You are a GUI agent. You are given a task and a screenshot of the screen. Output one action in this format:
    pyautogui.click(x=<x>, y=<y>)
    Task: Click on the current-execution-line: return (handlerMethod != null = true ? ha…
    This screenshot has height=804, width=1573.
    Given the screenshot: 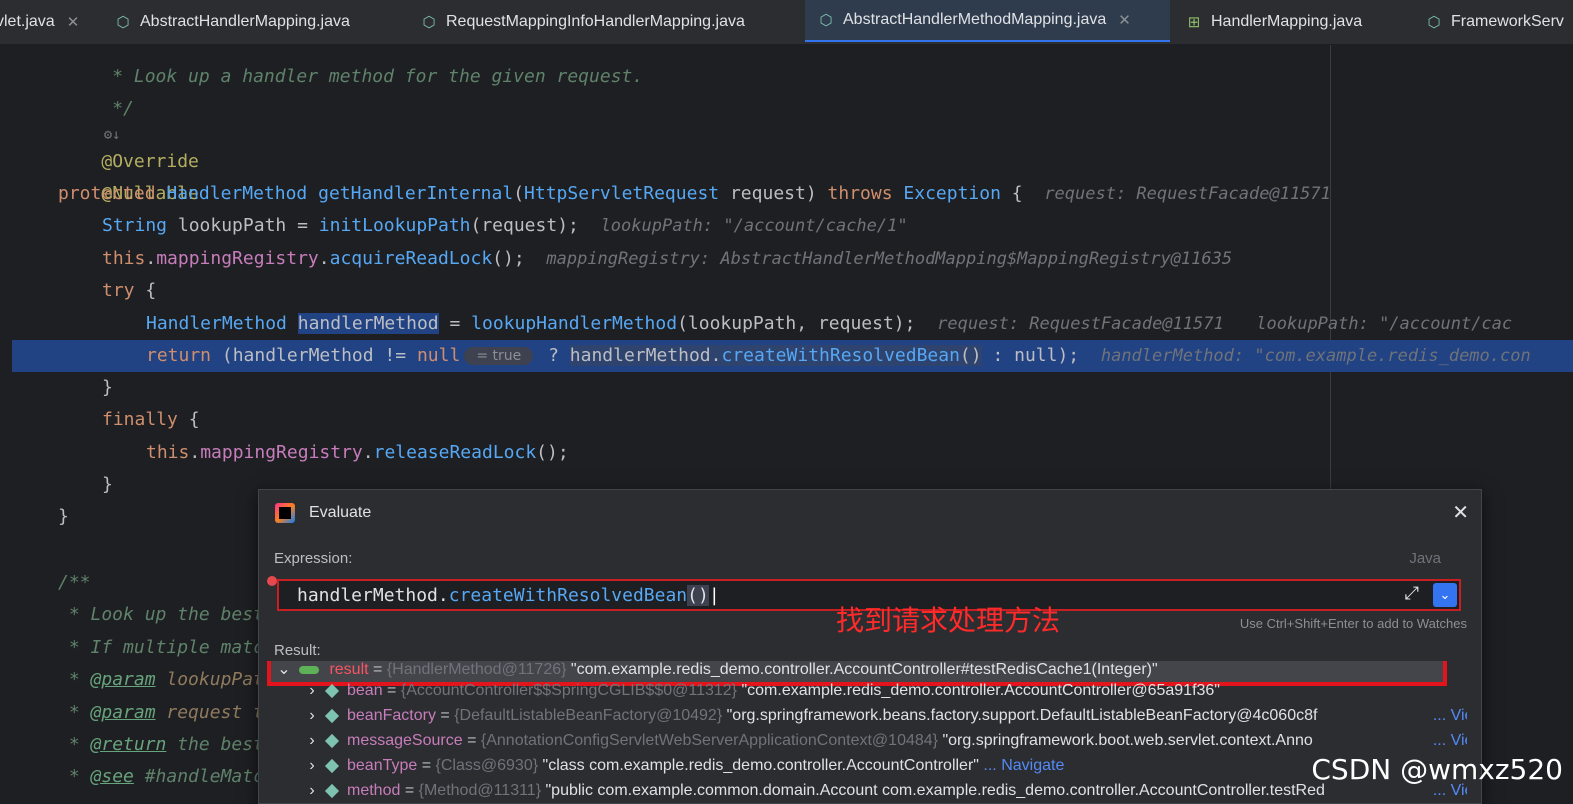 What is the action you would take?
    pyautogui.click(x=792, y=356)
    